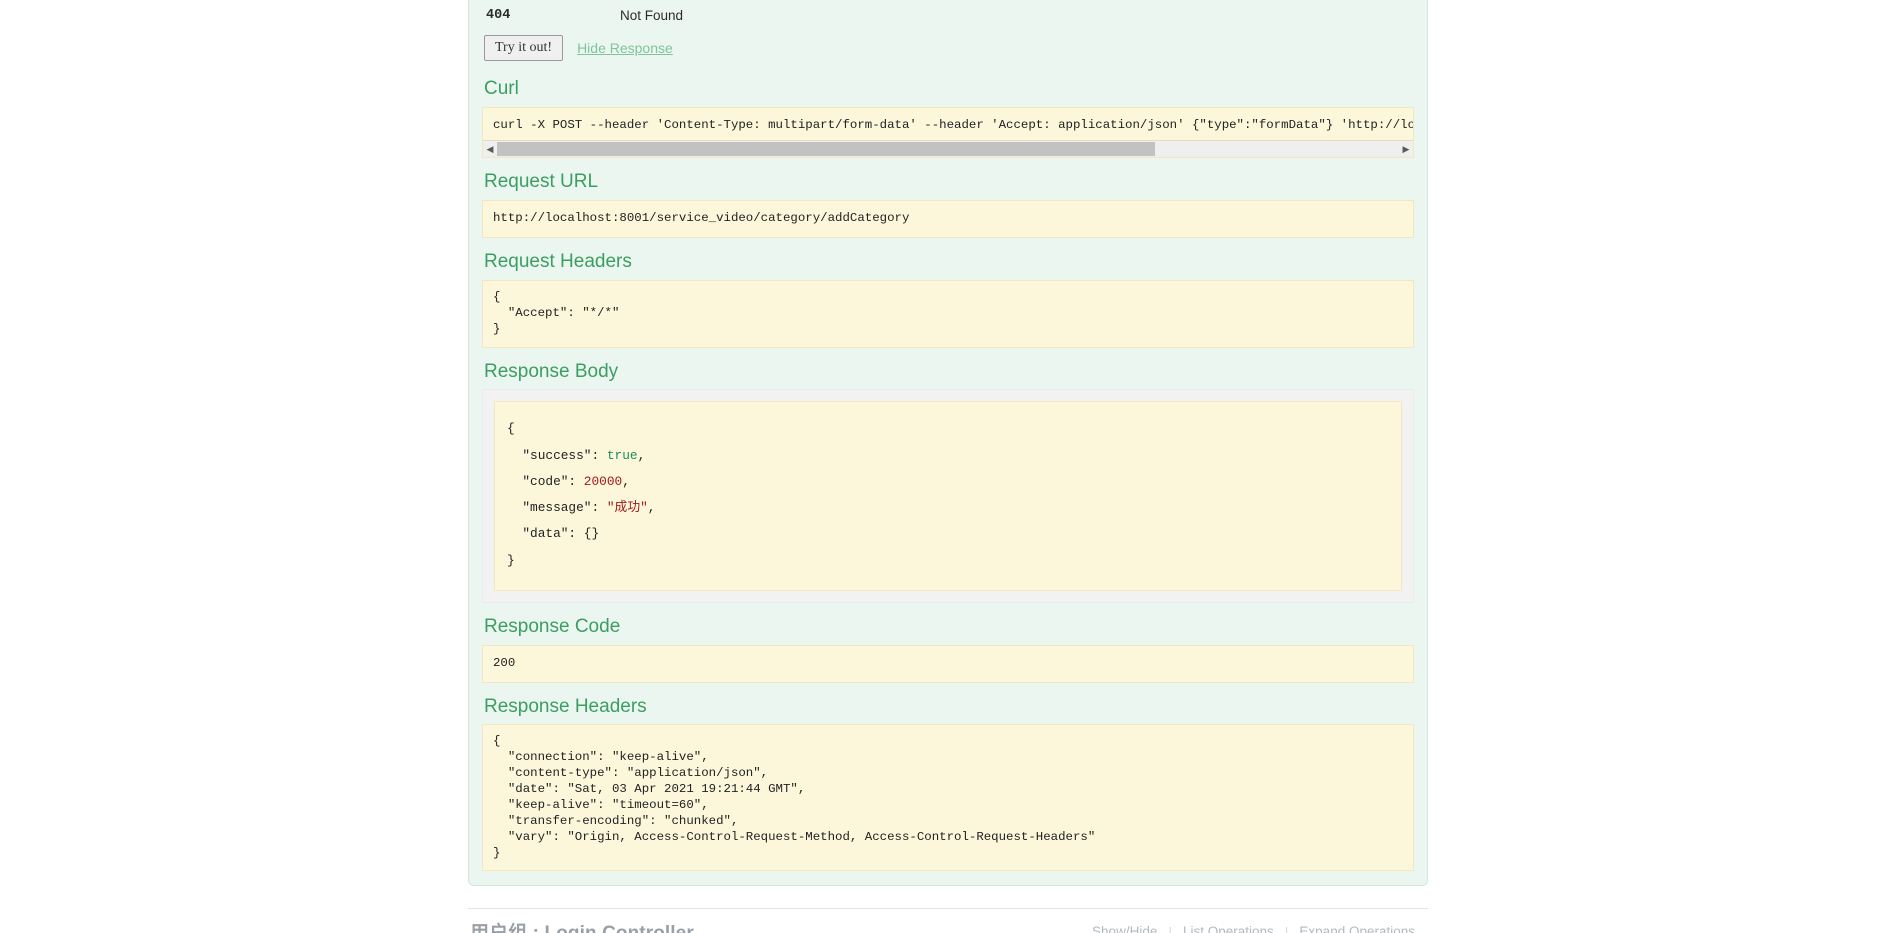 This screenshot has width=1903, height=933. What do you see at coordinates (511, 429) in the screenshot?
I see `json-brace-open: {` at bounding box center [511, 429].